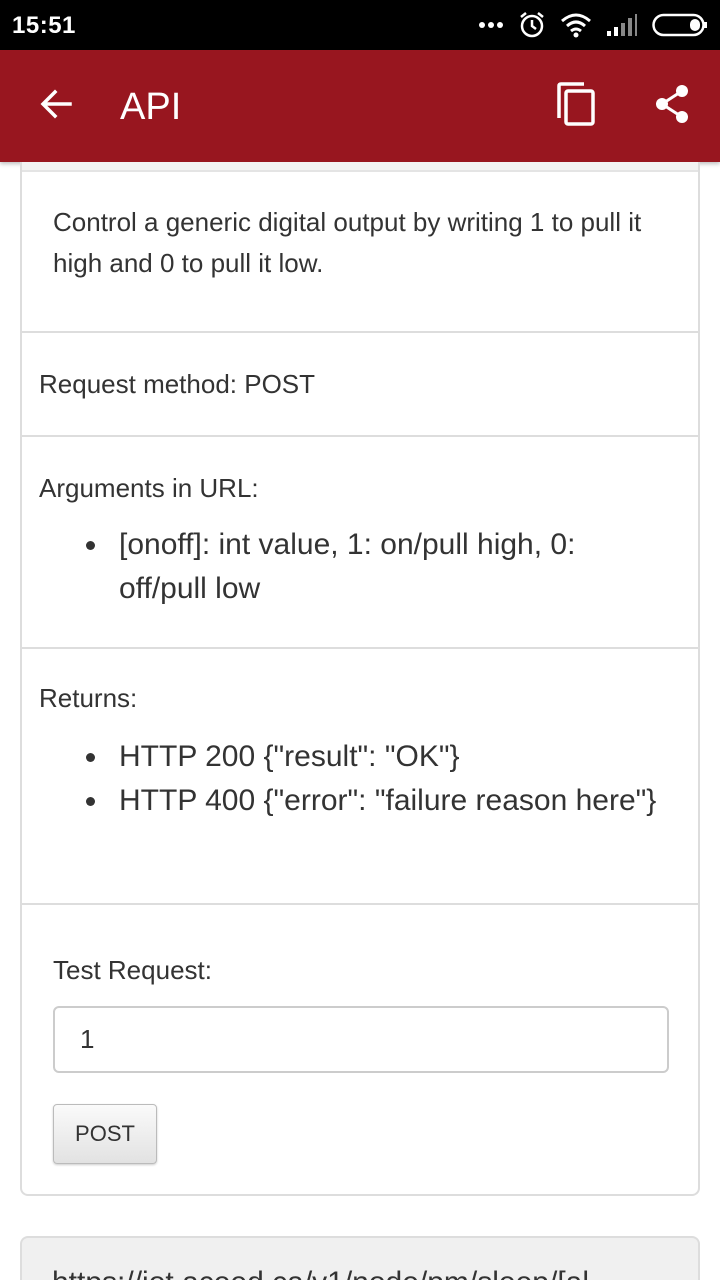 The image size is (720, 1280). Describe the element at coordinates (360, 167) in the screenshot. I see `card-top-divider` at that location.